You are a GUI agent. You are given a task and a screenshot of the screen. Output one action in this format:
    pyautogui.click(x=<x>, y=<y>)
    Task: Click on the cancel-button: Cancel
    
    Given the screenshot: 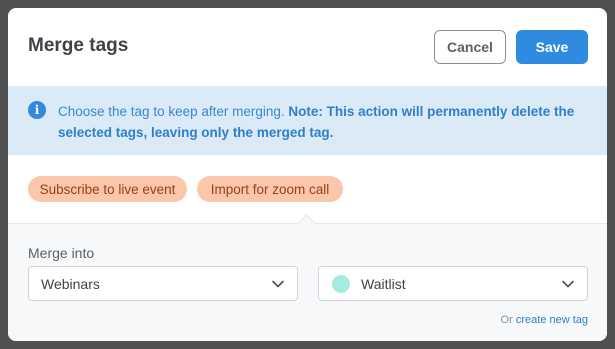 What is the action you would take?
    pyautogui.click(x=470, y=47)
    